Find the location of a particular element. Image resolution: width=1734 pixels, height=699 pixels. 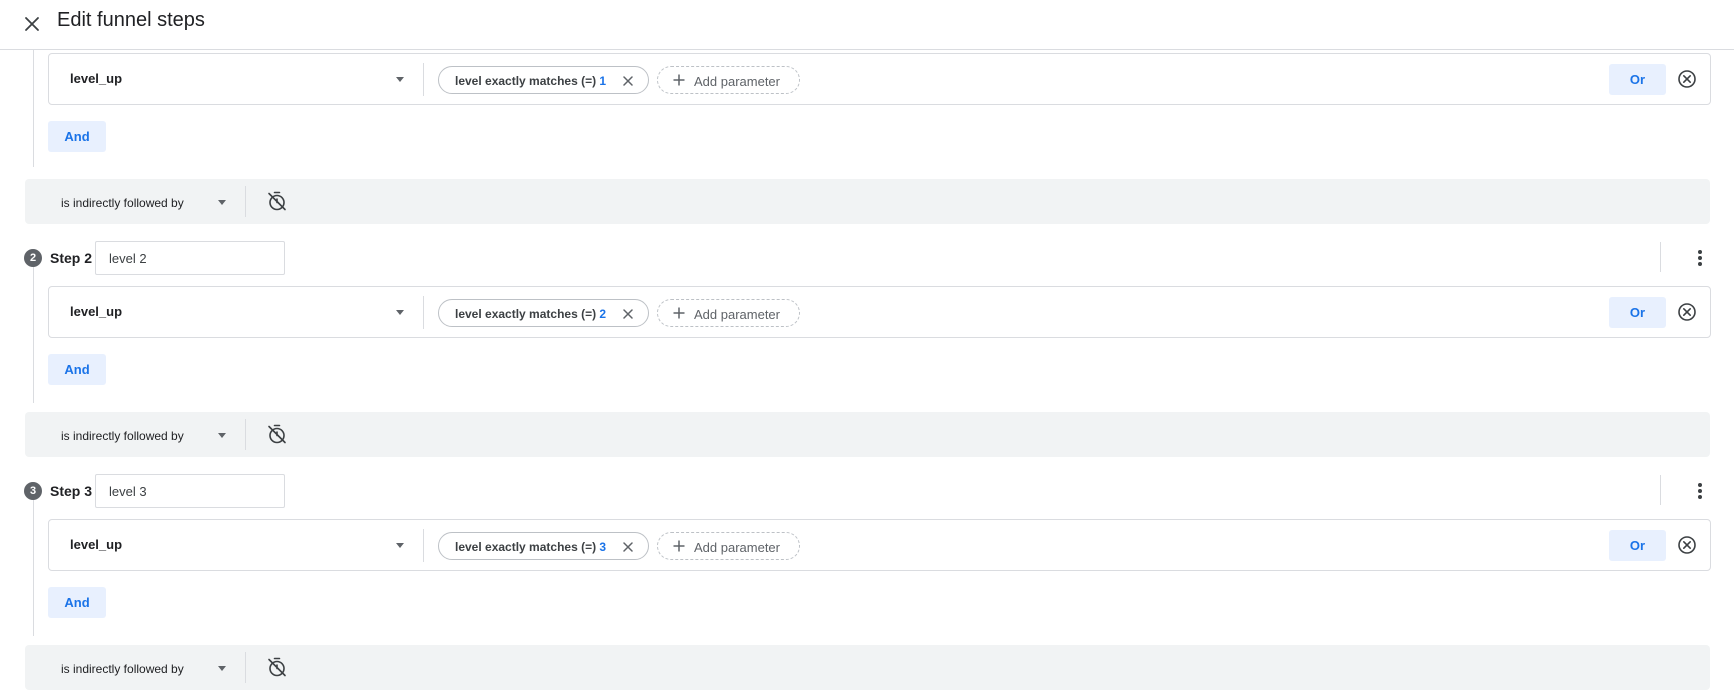

step-2-name-input is located at coordinates (190, 258).